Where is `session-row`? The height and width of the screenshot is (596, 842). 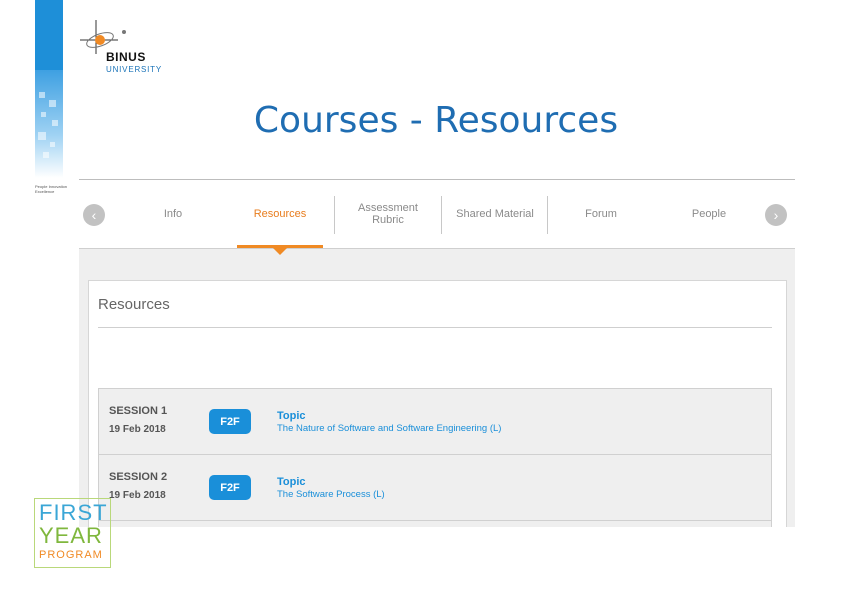
session-row is located at coordinates (435, 523).